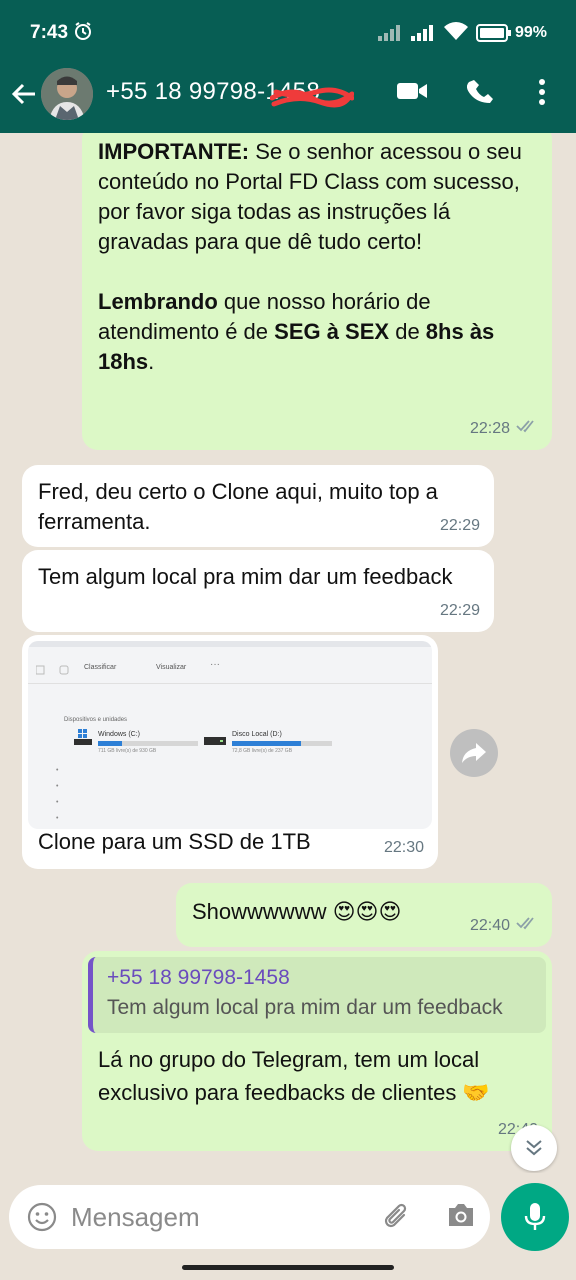  What do you see at coordinates (312, 99) in the screenshot?
I see `redaction-scribble` at bounding box center [312, 99].